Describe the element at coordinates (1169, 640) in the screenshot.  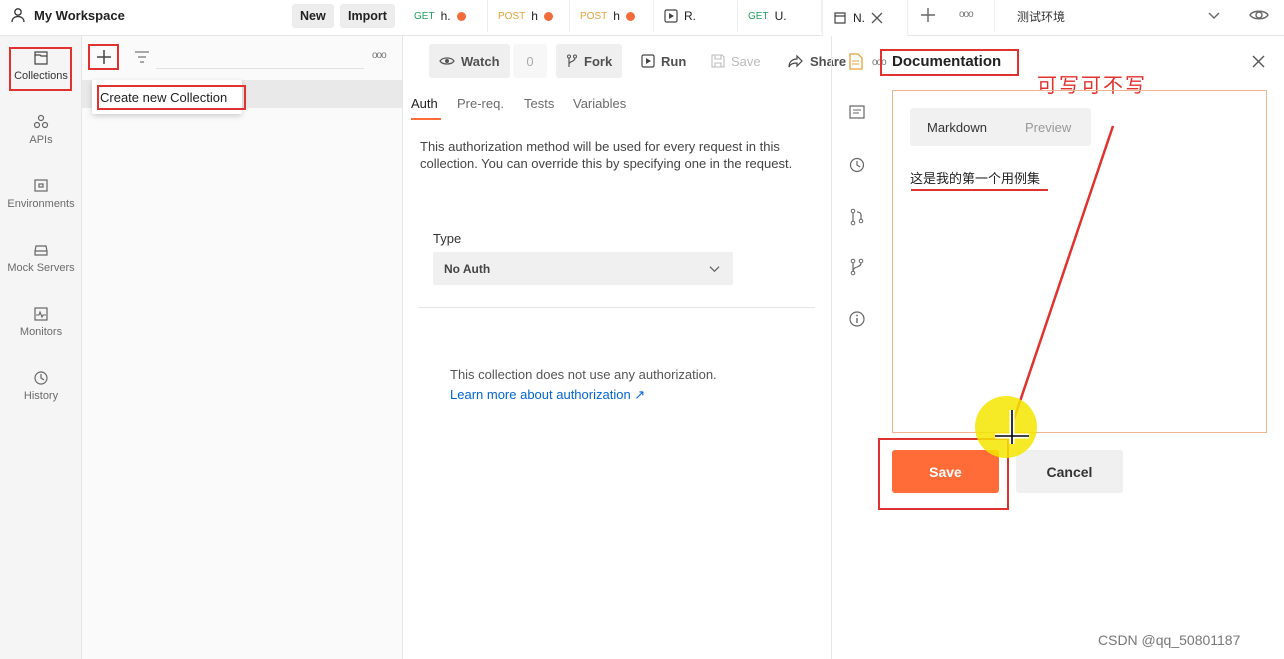
I see `watermark: CSDN @qq_50801187` at that location.